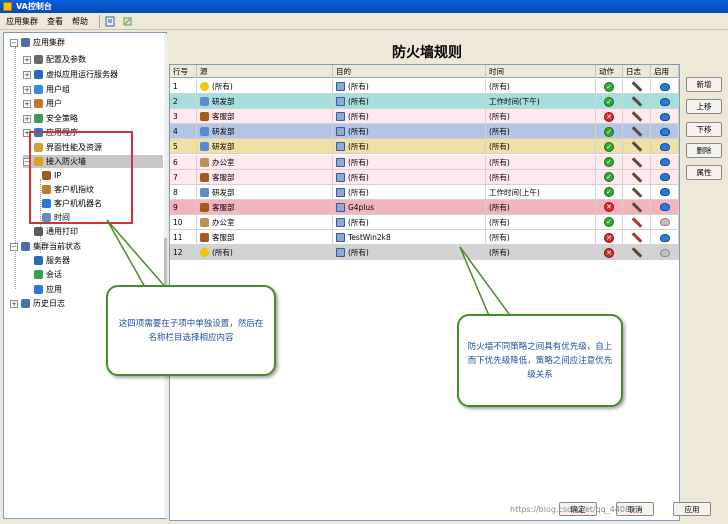 This screenshot has height=524, width=728. Describe the element at coordinates (486, 282) in the screenshot. I see `right-callout-pointer` at that location.